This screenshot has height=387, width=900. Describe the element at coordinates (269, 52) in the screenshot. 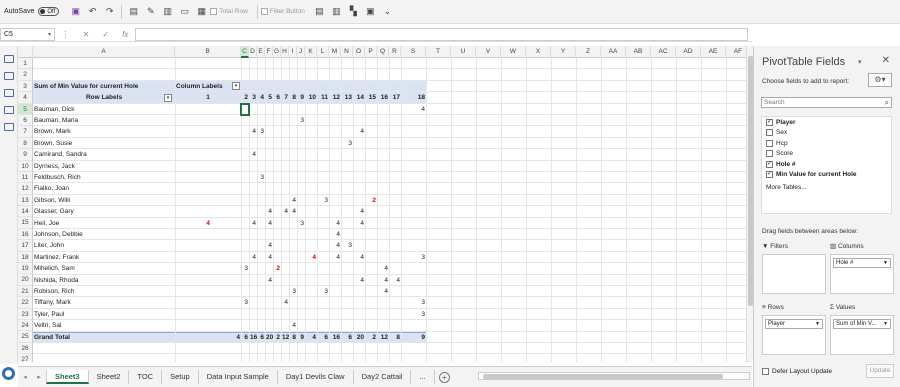

I see `column-header-f: F` at that location.